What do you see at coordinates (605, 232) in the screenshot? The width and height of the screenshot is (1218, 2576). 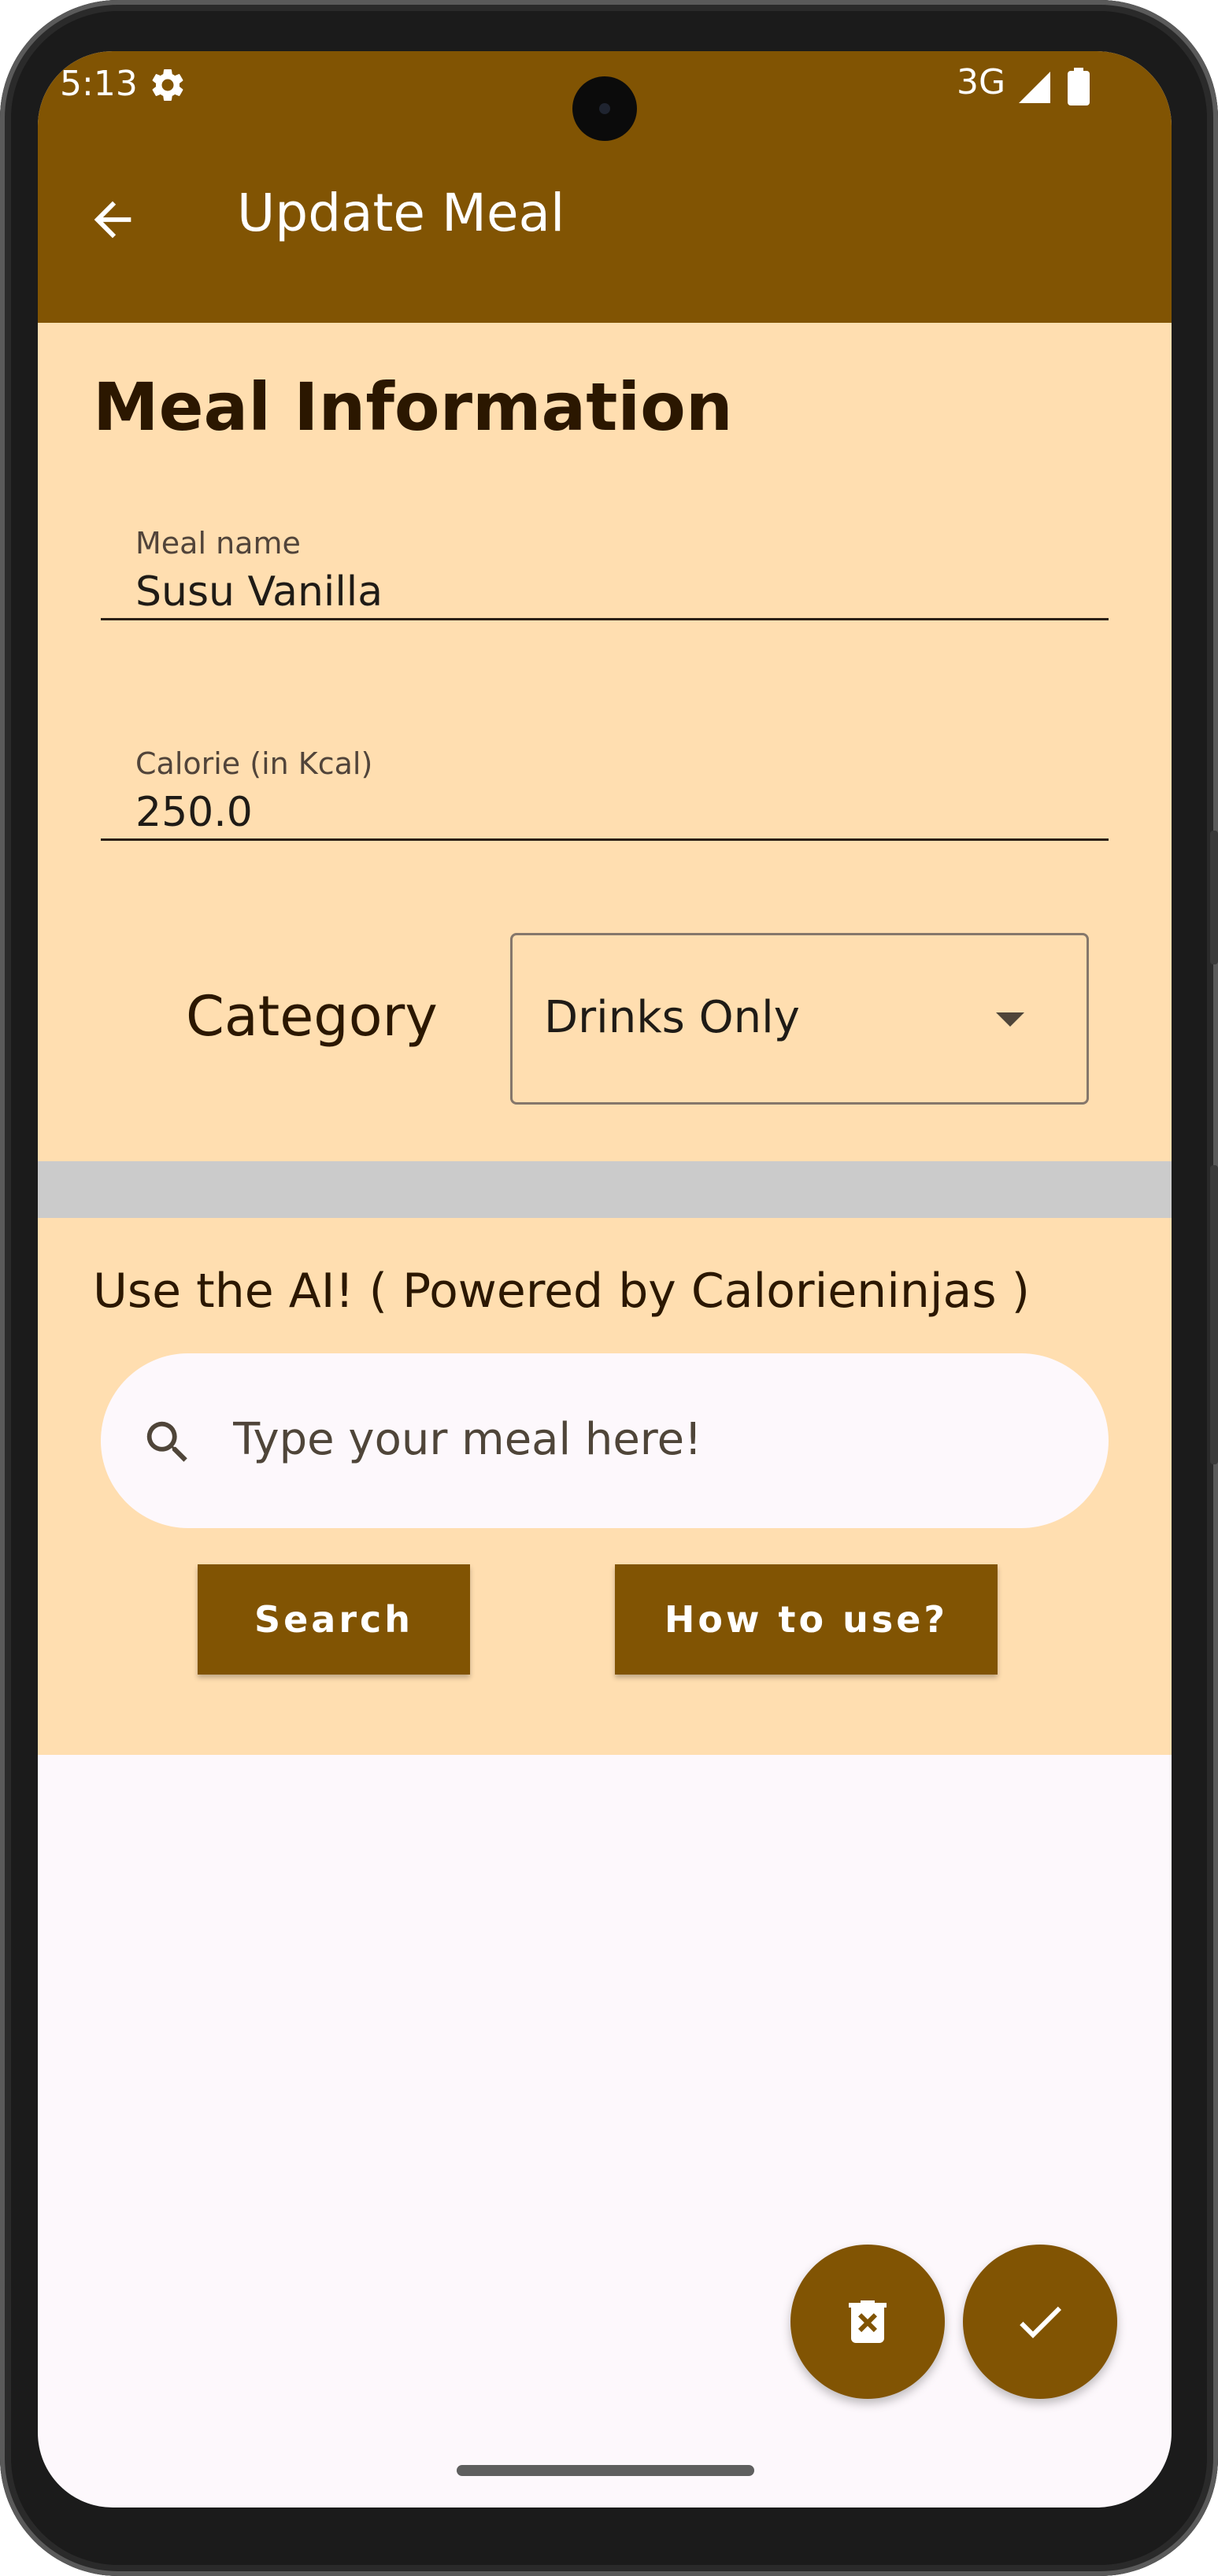 I see `app-bar: Update Meal` at bounding box center [605, 232].